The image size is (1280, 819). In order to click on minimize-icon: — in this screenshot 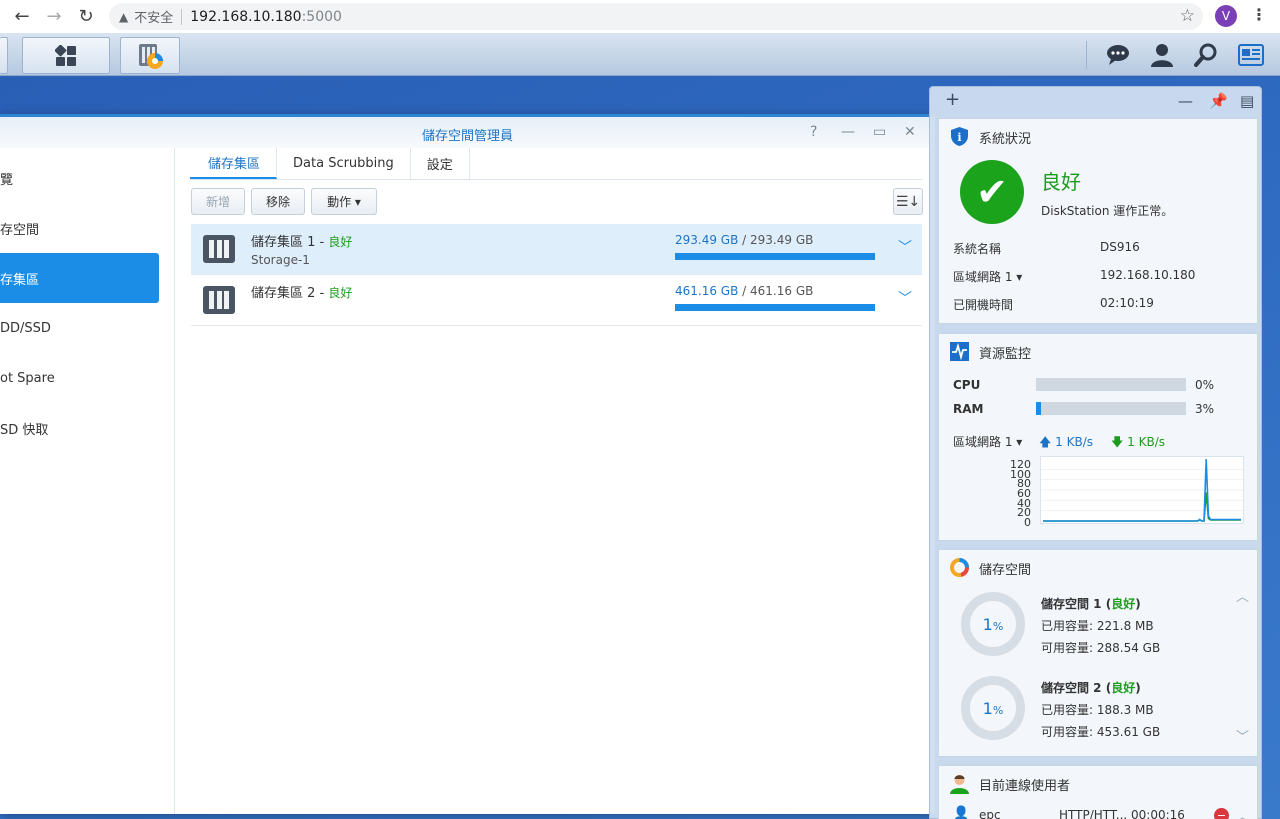, I will do `click(848, 132)`.